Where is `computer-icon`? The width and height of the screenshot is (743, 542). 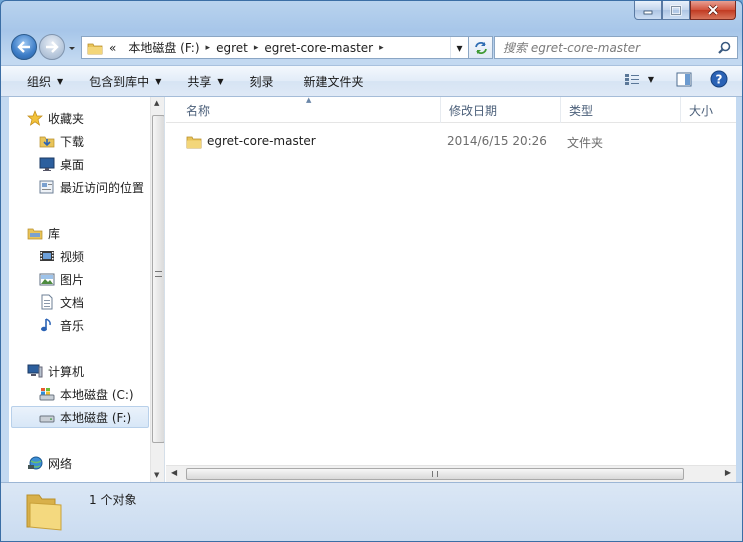 computer-icon is located at coordinates (35, 371).